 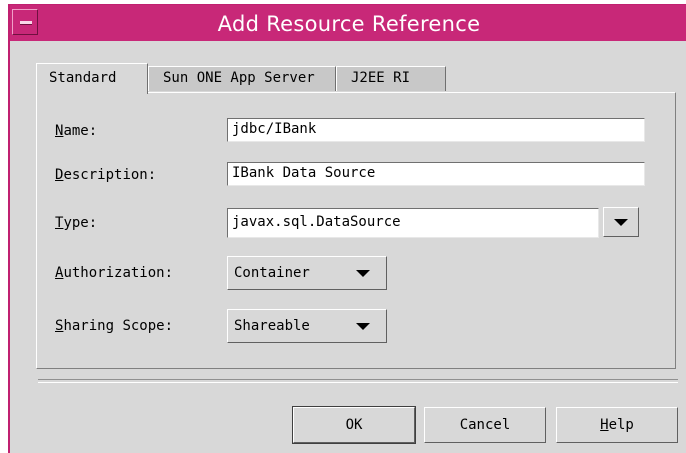 What do you see at coordinates (274, 129) in the screenshot?
I see `name-value: jdbc/IBank` at bounding box center [274, 129].